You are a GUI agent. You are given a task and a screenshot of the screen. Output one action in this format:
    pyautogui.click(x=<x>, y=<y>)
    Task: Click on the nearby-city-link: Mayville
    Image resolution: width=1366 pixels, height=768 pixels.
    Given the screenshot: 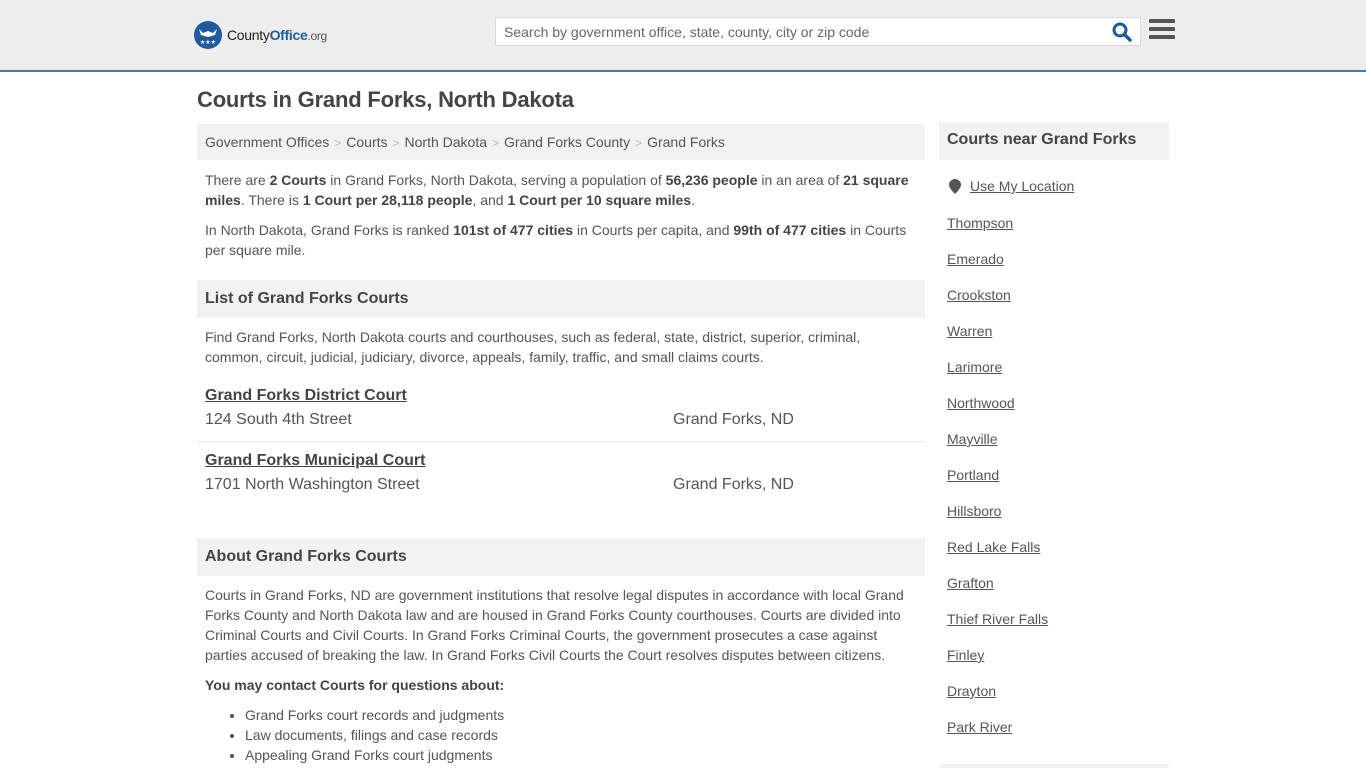 What is the action you would take?
    pyautogui.click(x=997, y=447)
    